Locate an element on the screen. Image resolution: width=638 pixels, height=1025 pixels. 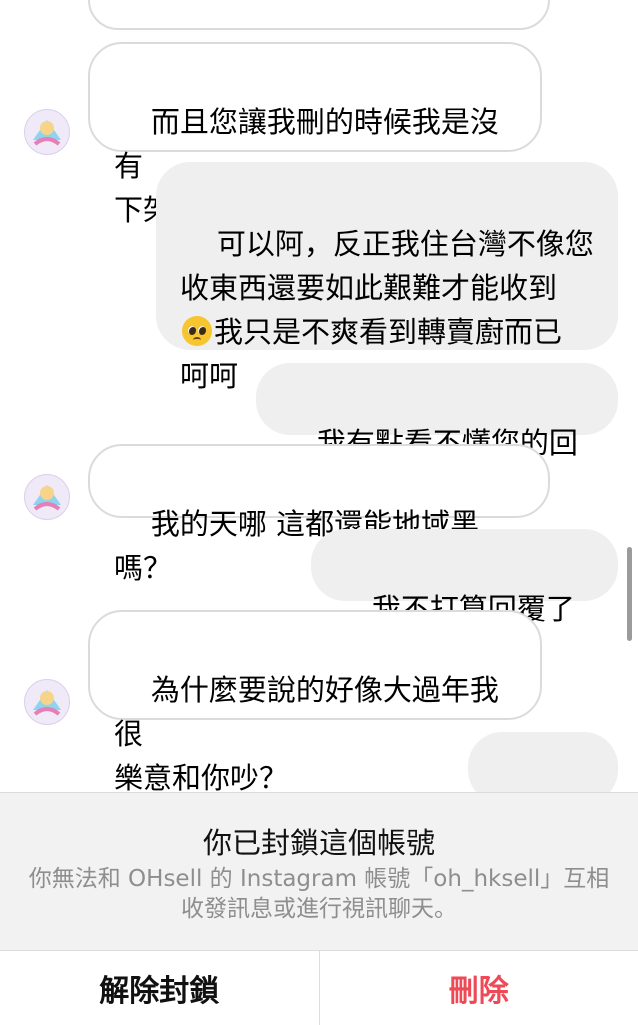
delete-button: 刪除 is located at coordinates (478, 988).